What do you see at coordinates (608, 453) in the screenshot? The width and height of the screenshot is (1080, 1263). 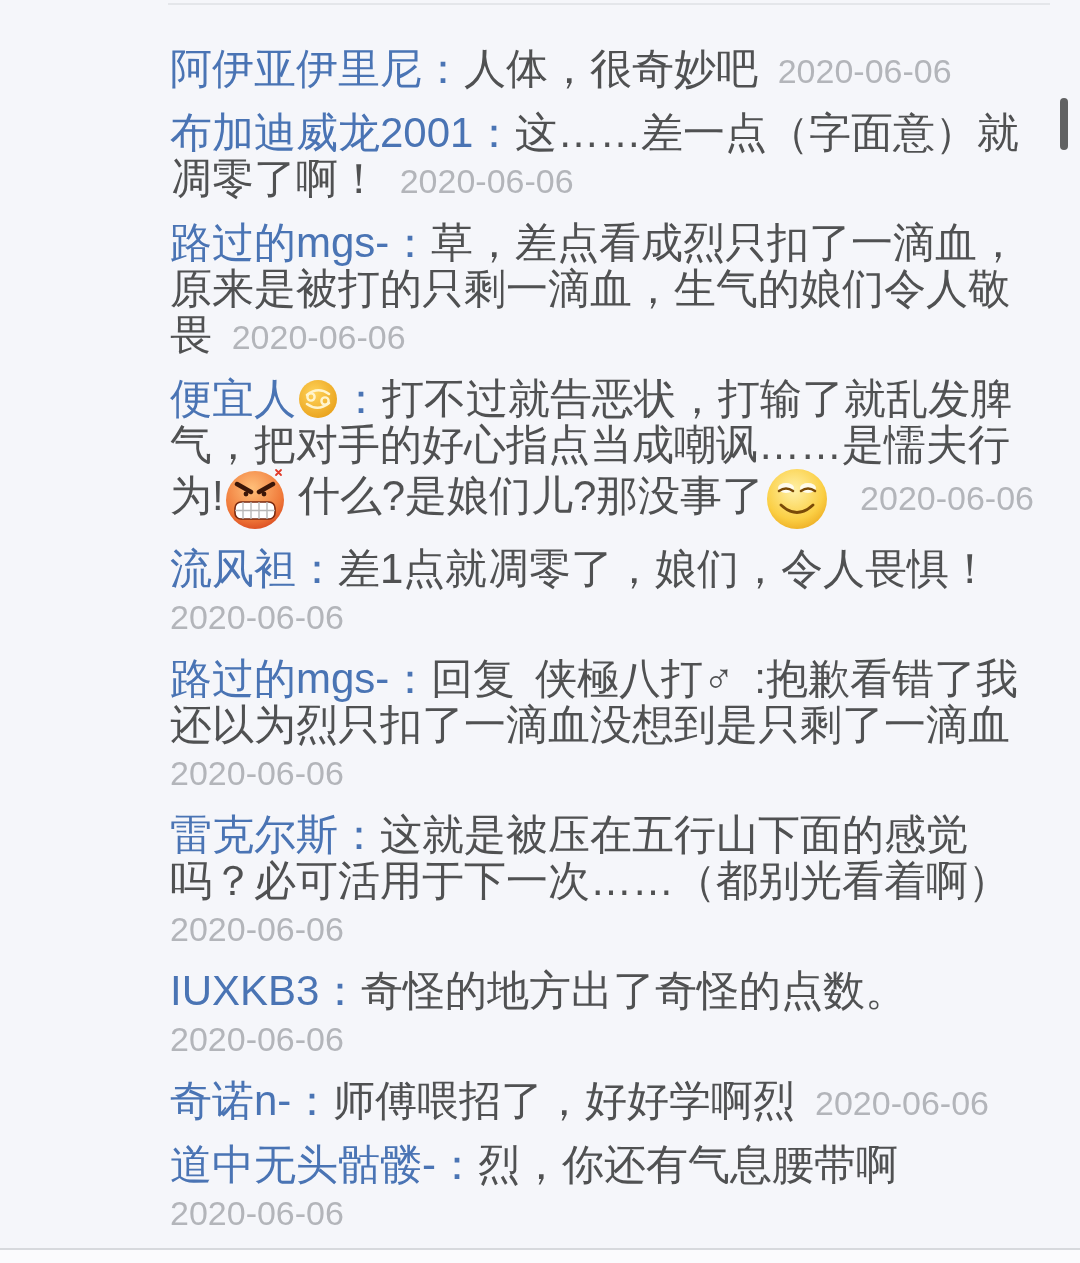 I see `comment-text: 便宜人 ：打不过就告恶状，打输了就乱发脾气，把对手的好心指点当成嘲讽……是懦夫行为! 什么?是娘们儿?那没事了 2020-06-06` at bounding box center [608, 453].